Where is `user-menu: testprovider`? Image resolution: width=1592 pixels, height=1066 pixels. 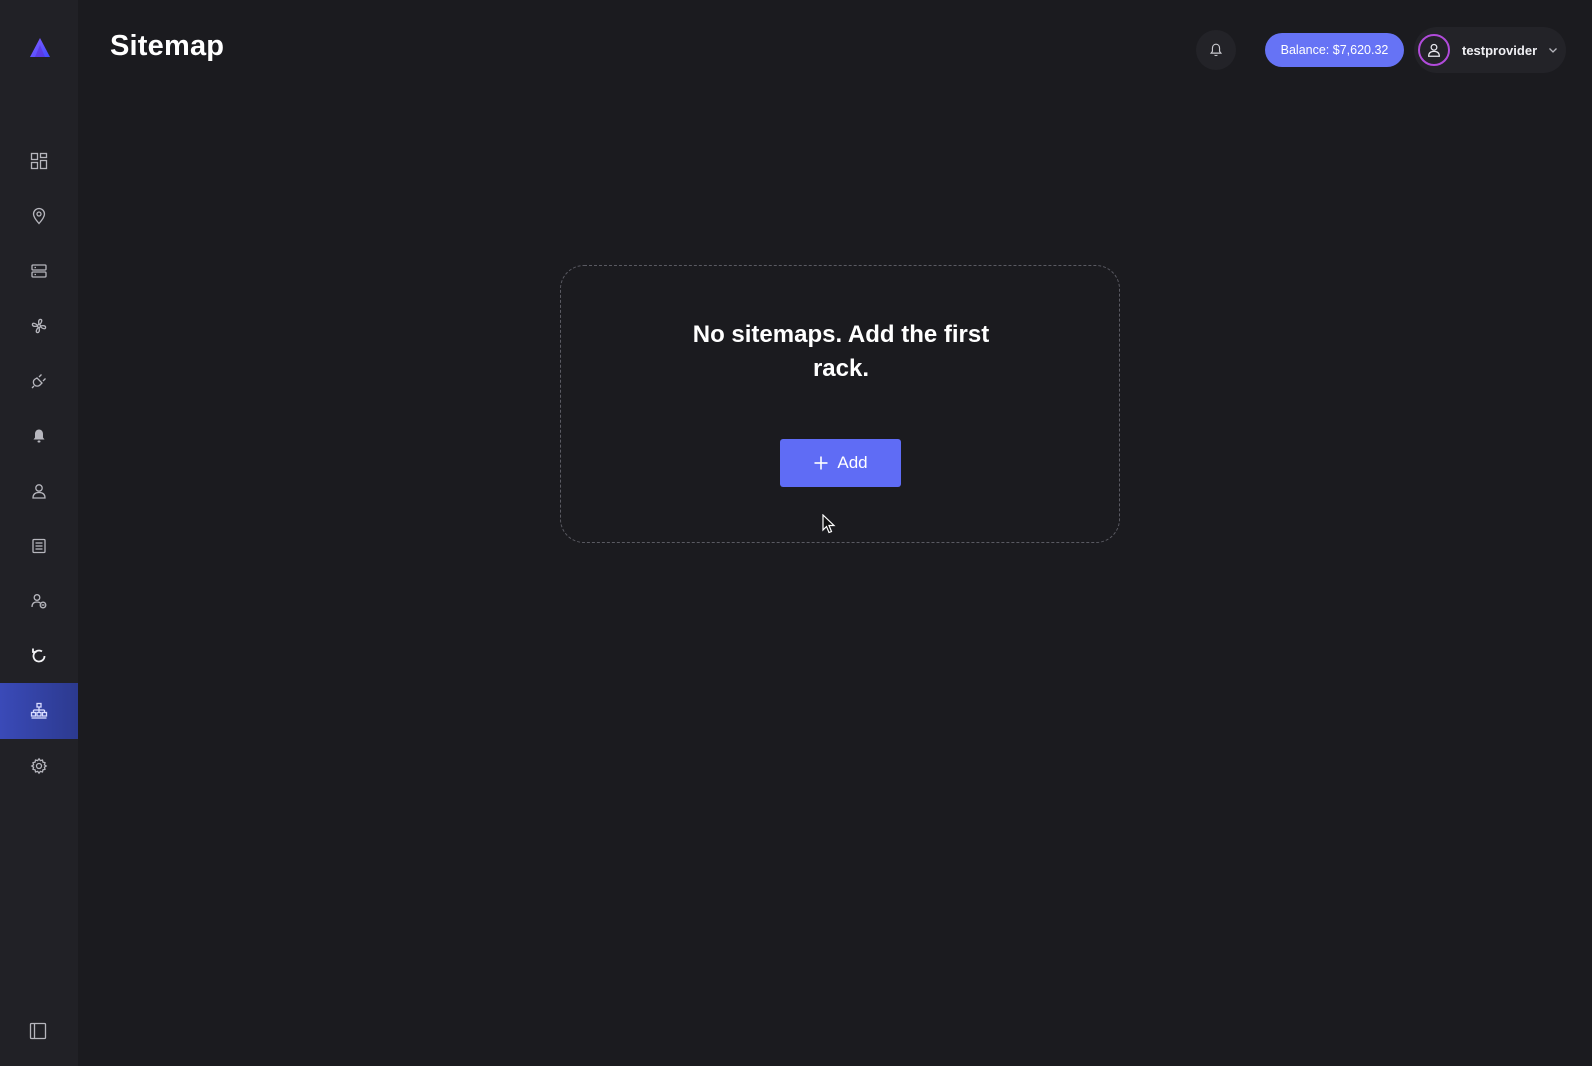 user-menu: testprovider is located at coordinates (1490, 50).